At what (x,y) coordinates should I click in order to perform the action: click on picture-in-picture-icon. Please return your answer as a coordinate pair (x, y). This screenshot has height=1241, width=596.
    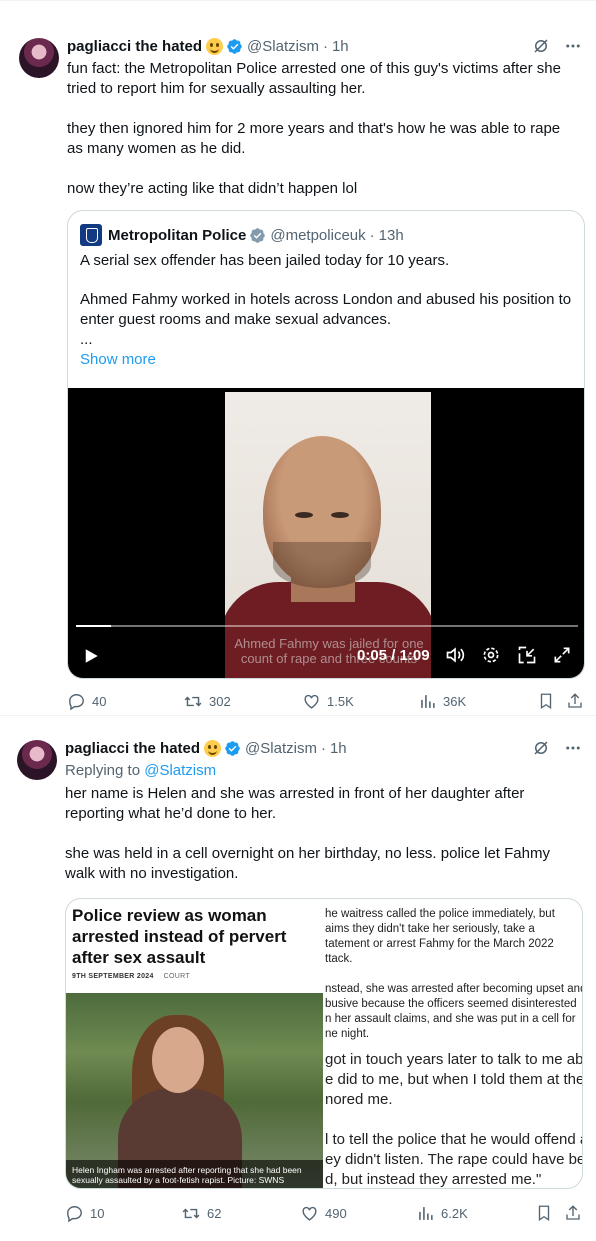
    Looking at the image, I should click on (527, 655).